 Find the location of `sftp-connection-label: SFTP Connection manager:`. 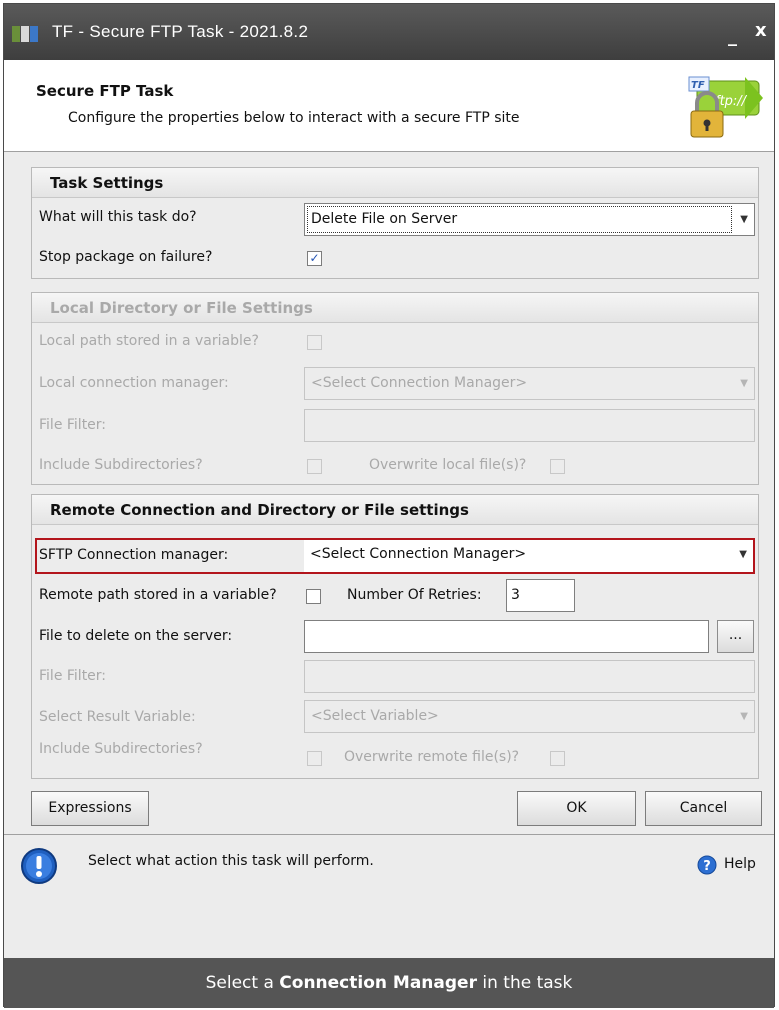

sftp-connection-label: SFTP Connection manager: is located at coordinates (134, 555).